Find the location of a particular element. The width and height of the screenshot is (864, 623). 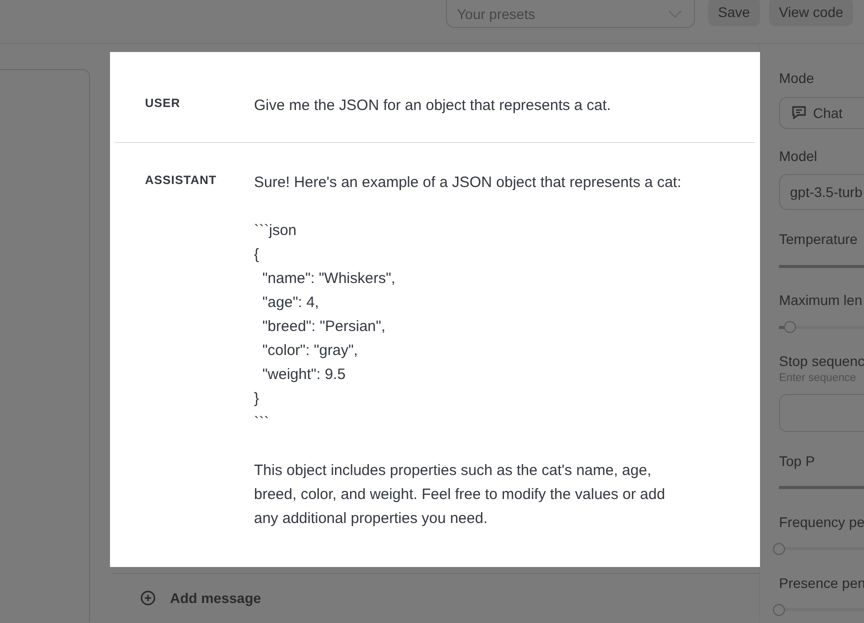

select-field: Chat is located at coordinates (821, 112).